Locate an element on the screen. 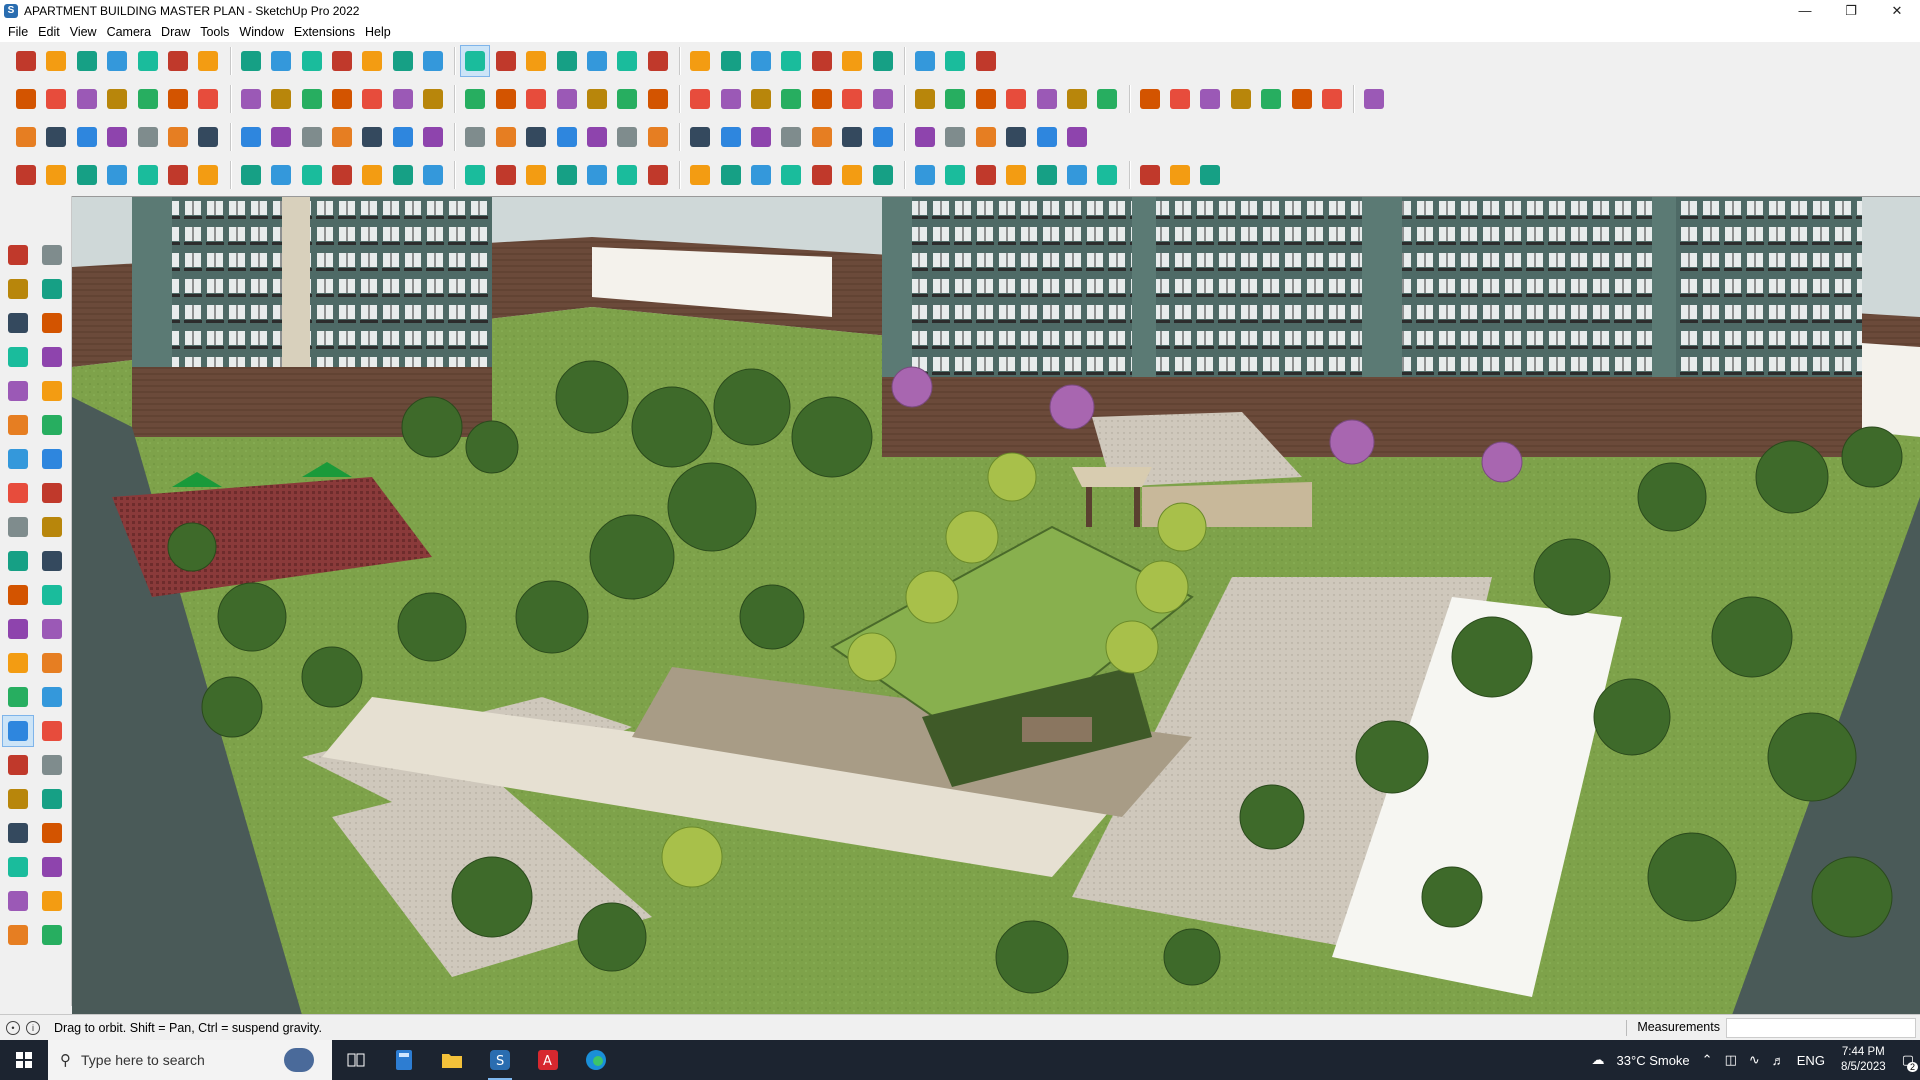 Image resolution: width=1920 pixels, height=1080 pixels. lamp-icon is located at coordinates (506, 175).